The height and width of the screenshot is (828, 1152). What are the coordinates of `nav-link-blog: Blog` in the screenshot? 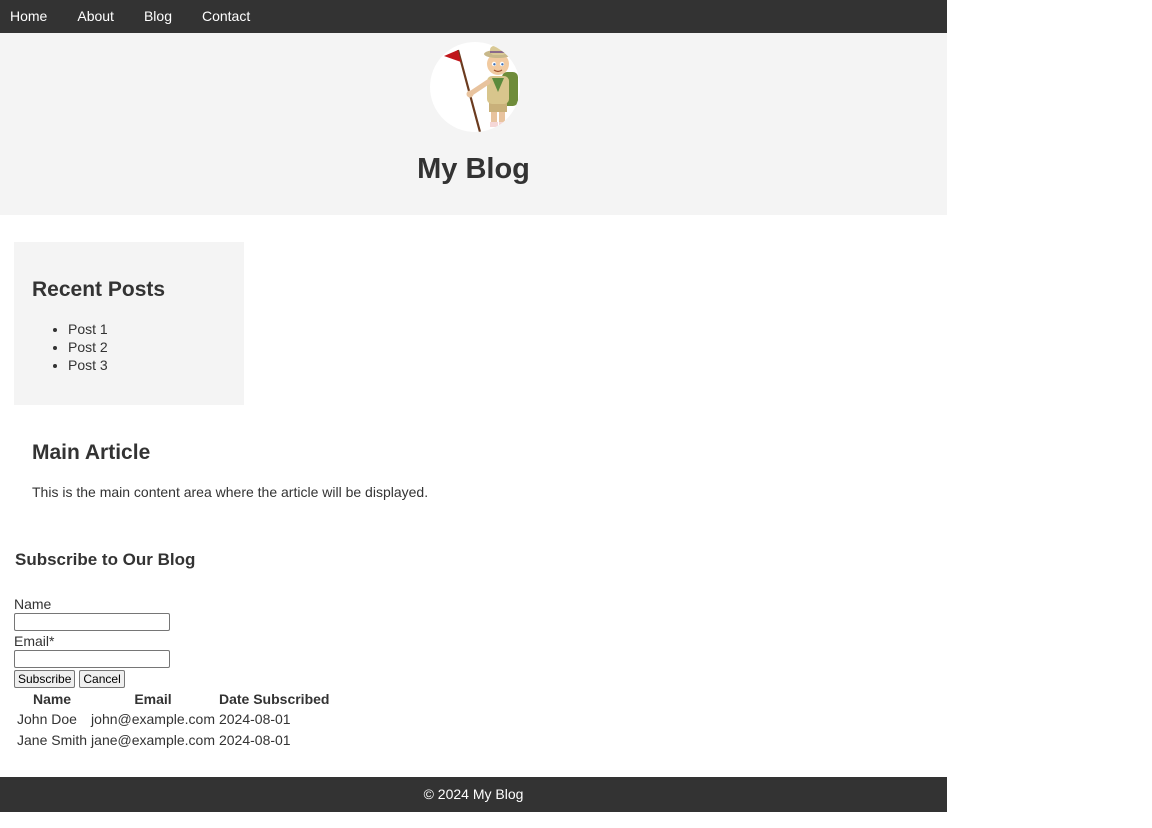 It's located at (158, 16).